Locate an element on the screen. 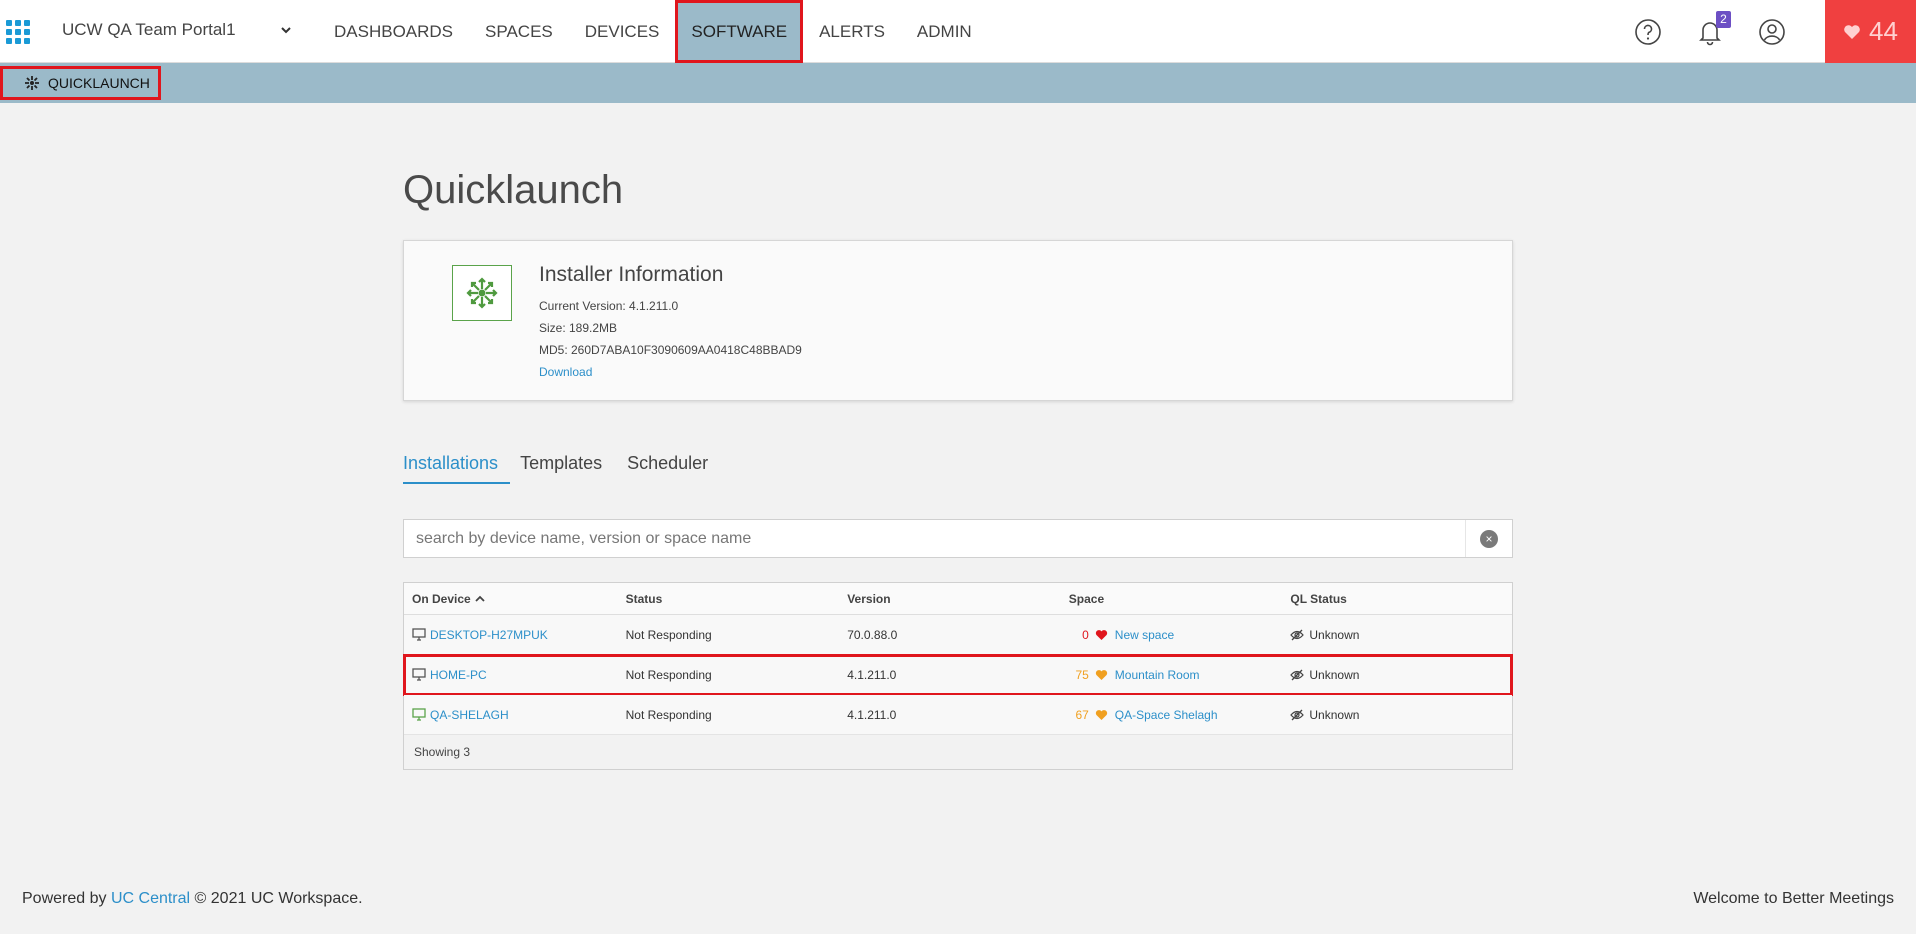 This screenshot has width=1916, height=934. tab-templates: Templates is located at coordinates (561, 467).